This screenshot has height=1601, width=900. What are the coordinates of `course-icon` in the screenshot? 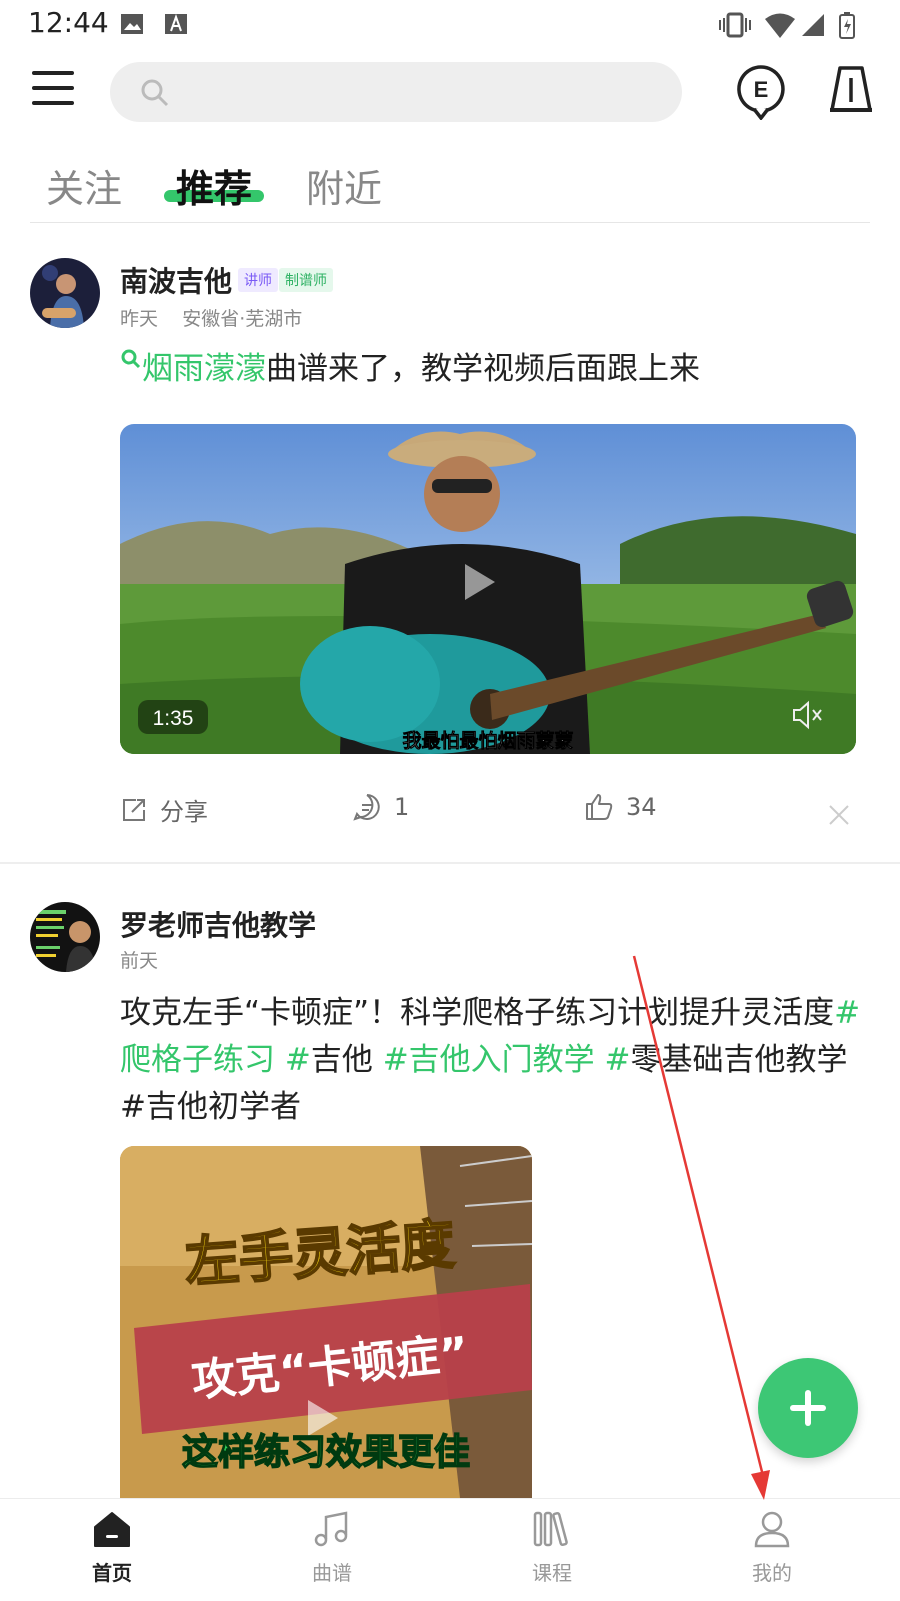 It's located at (550, 1529).